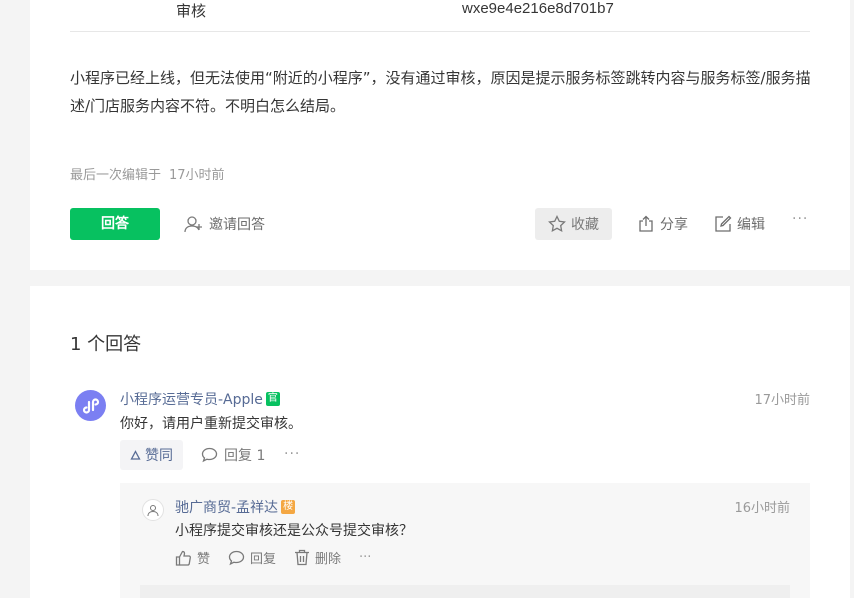 Image resolution: width=854 pixels, height=598 pixels. I want to click on question-more-button: ···, so click(800, 219).